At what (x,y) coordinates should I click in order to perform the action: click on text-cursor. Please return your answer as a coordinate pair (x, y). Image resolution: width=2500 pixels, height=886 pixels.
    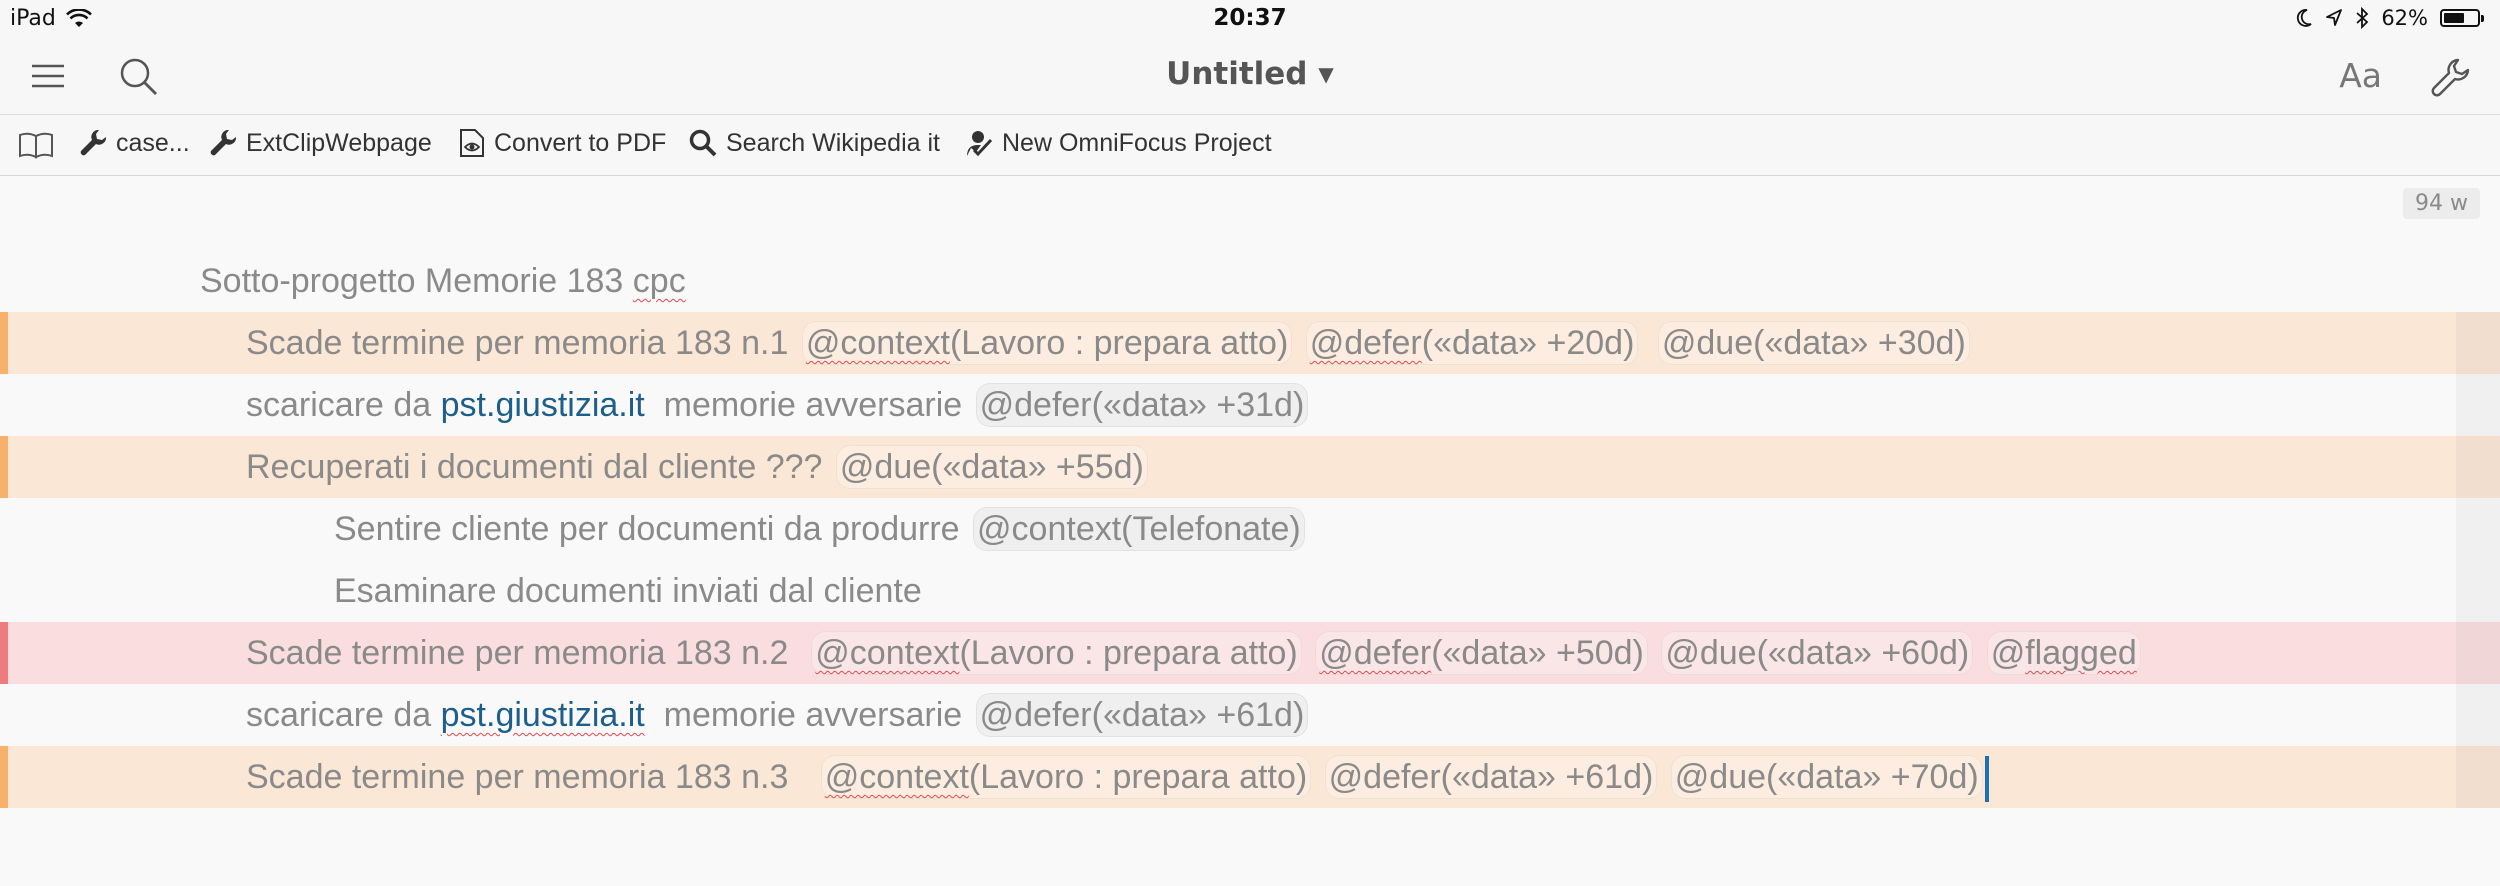
    Looking at the image, I should click on (1986, 779).